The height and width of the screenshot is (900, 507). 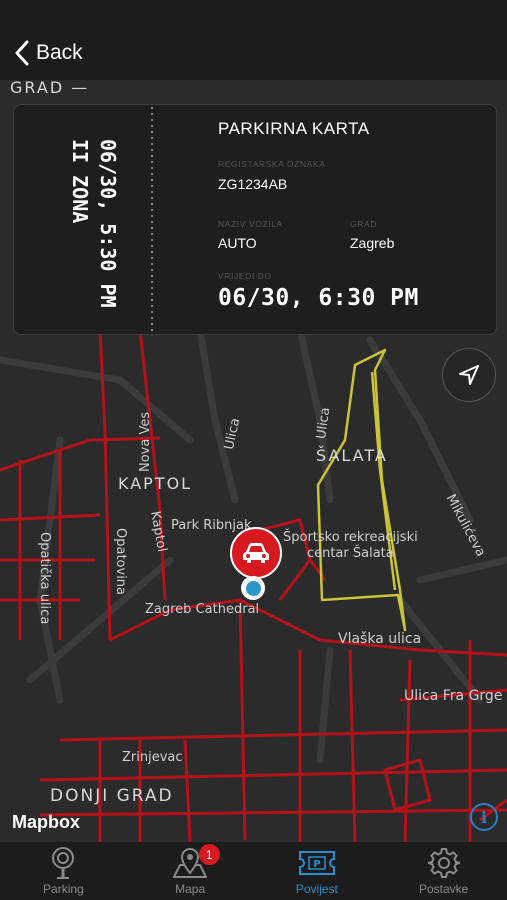 I want to click on vehicle-value: AUTO, so click(x=237, y=243).